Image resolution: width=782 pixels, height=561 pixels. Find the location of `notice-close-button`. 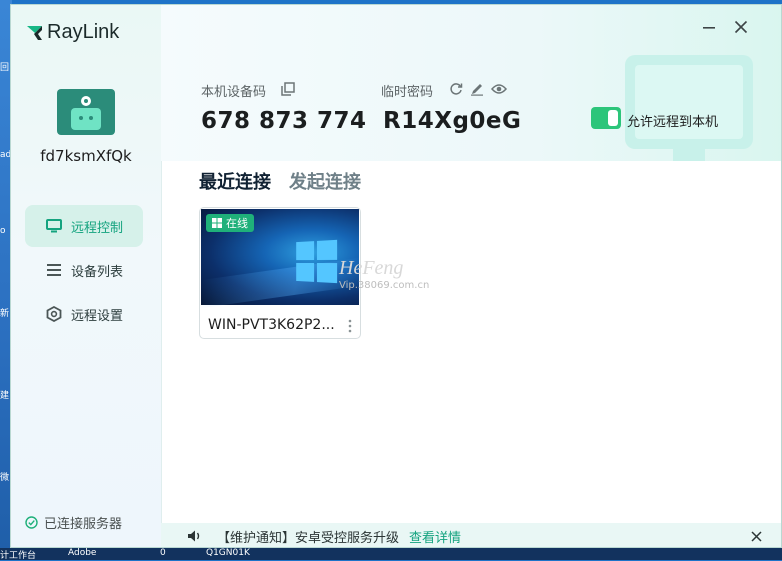

notice-close-button is located at coordinates (756, 536).